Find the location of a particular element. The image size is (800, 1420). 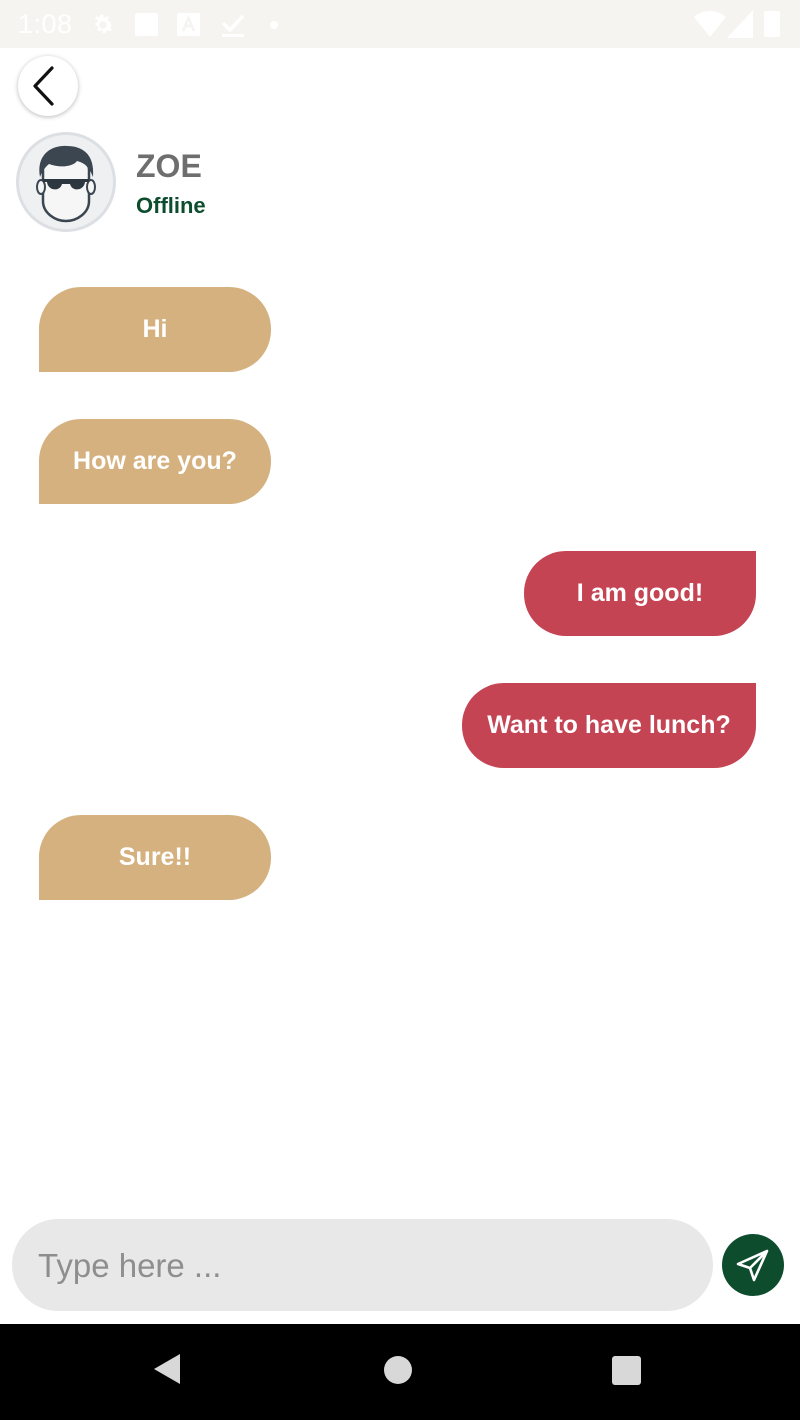

avatar-sunglasses-icon is located at coordinates (66, 182).